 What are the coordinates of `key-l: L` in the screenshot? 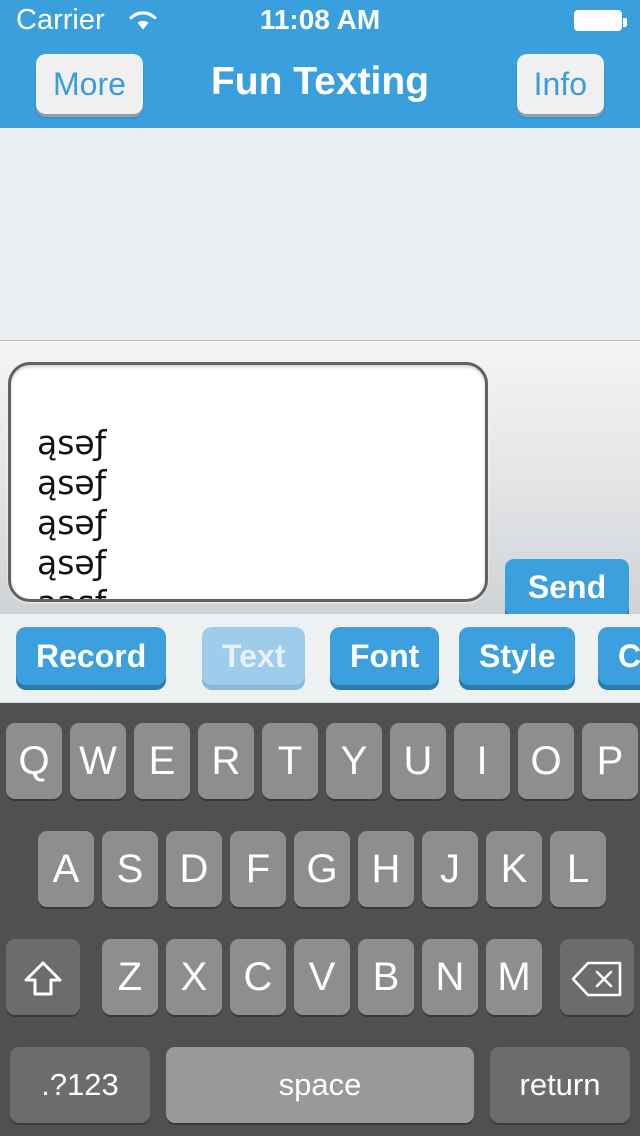 It's located at (578, 869).